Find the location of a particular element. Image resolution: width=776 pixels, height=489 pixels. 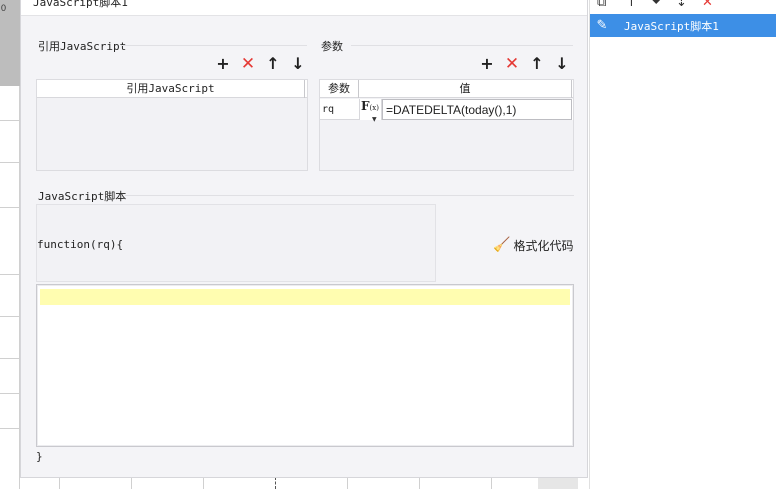

ref-js-section-label: 引用JavaScript is located at coordinates (82, 46).